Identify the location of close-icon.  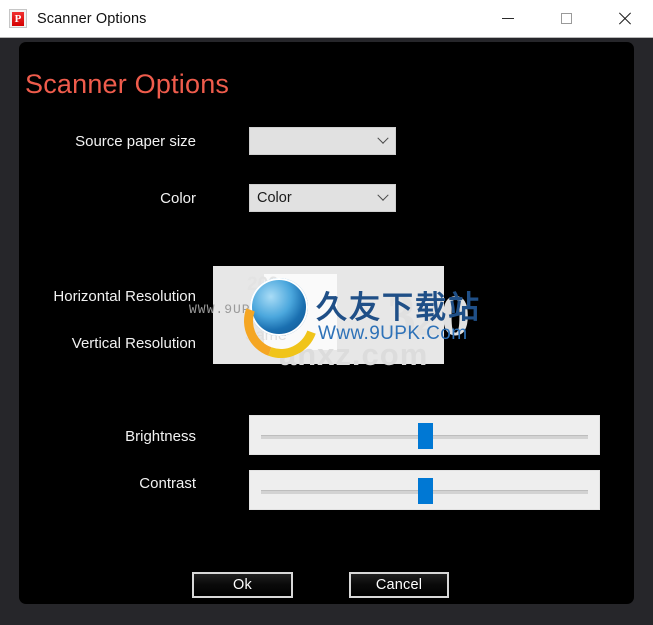
(624, 18).